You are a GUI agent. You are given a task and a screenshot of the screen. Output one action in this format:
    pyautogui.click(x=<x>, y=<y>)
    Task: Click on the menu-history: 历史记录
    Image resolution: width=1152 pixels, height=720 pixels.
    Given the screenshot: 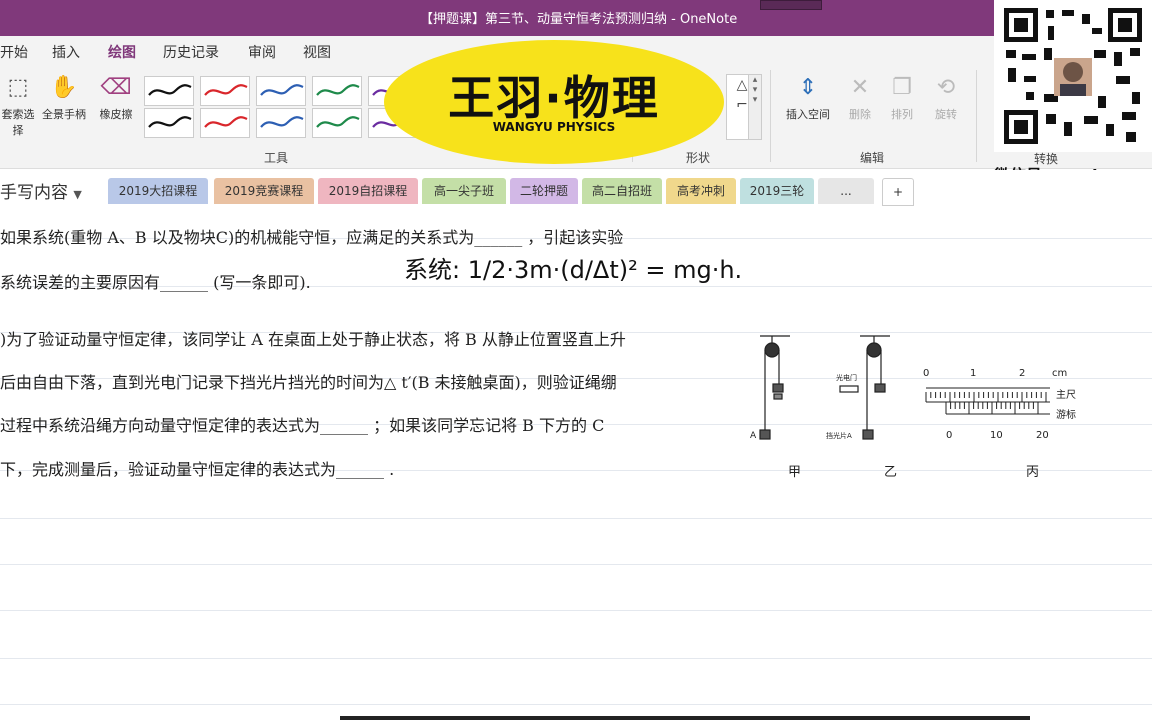 What is the action you would take?
    pyautogui.click(x=191, y=52)
    